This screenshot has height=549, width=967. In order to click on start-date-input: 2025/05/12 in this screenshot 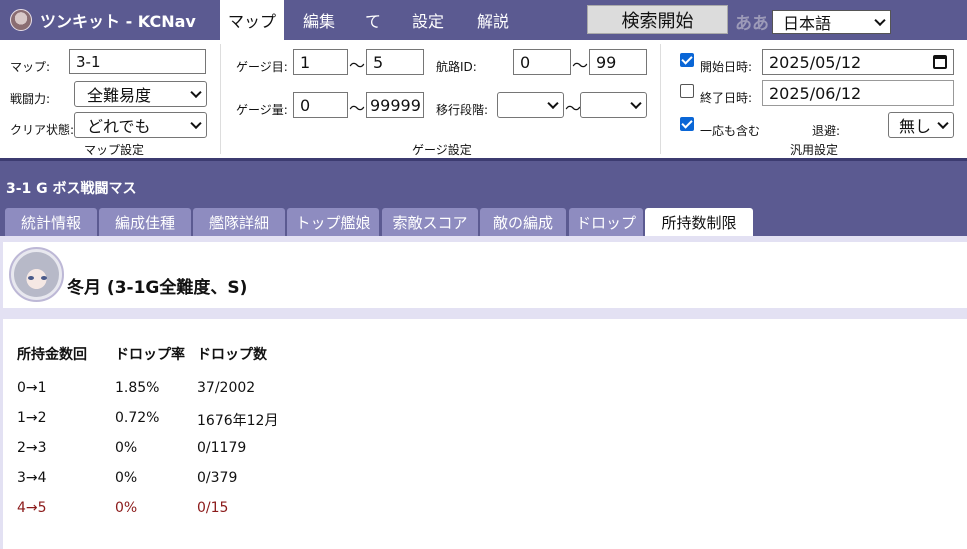, I will do `click(858, 62)`.